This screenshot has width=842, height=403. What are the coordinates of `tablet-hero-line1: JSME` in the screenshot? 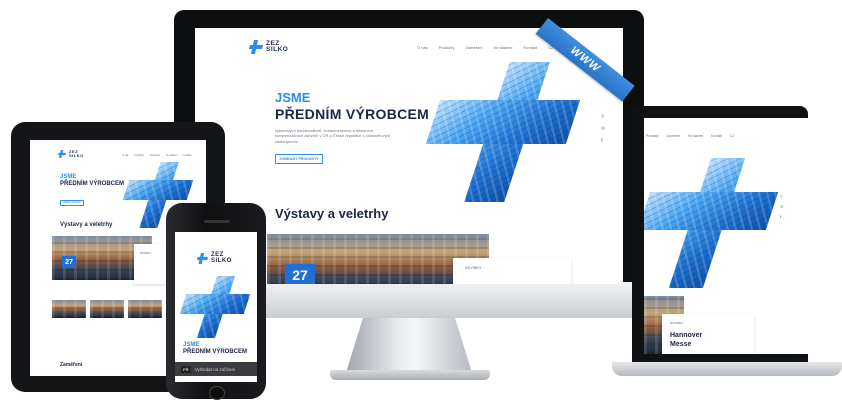 It's located at (68, 177).